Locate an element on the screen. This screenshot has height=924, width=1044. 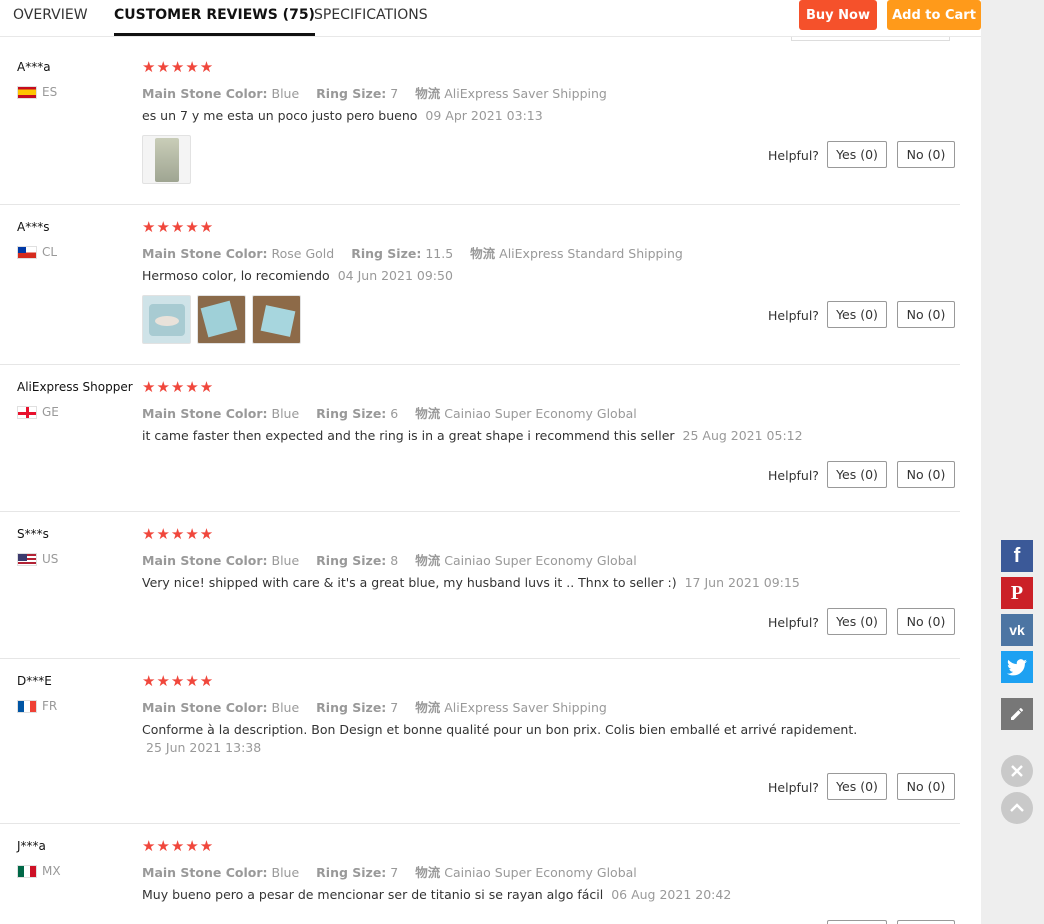
ring-size-value: 11.5 is located at coordinates (439, 253).